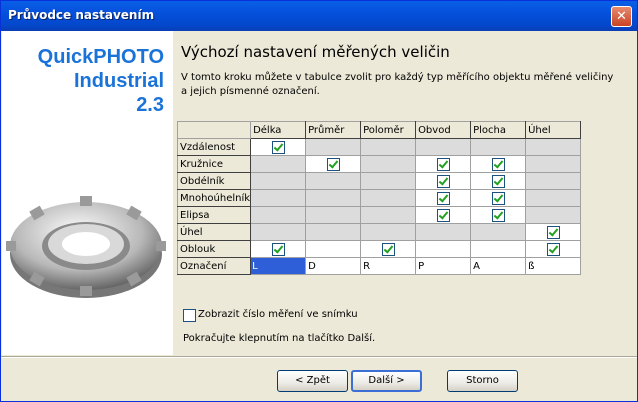  What do you see at coordinates (443, 266) in the screenshot?
I see `designation-cell: P` at bounding box center [443, 266].